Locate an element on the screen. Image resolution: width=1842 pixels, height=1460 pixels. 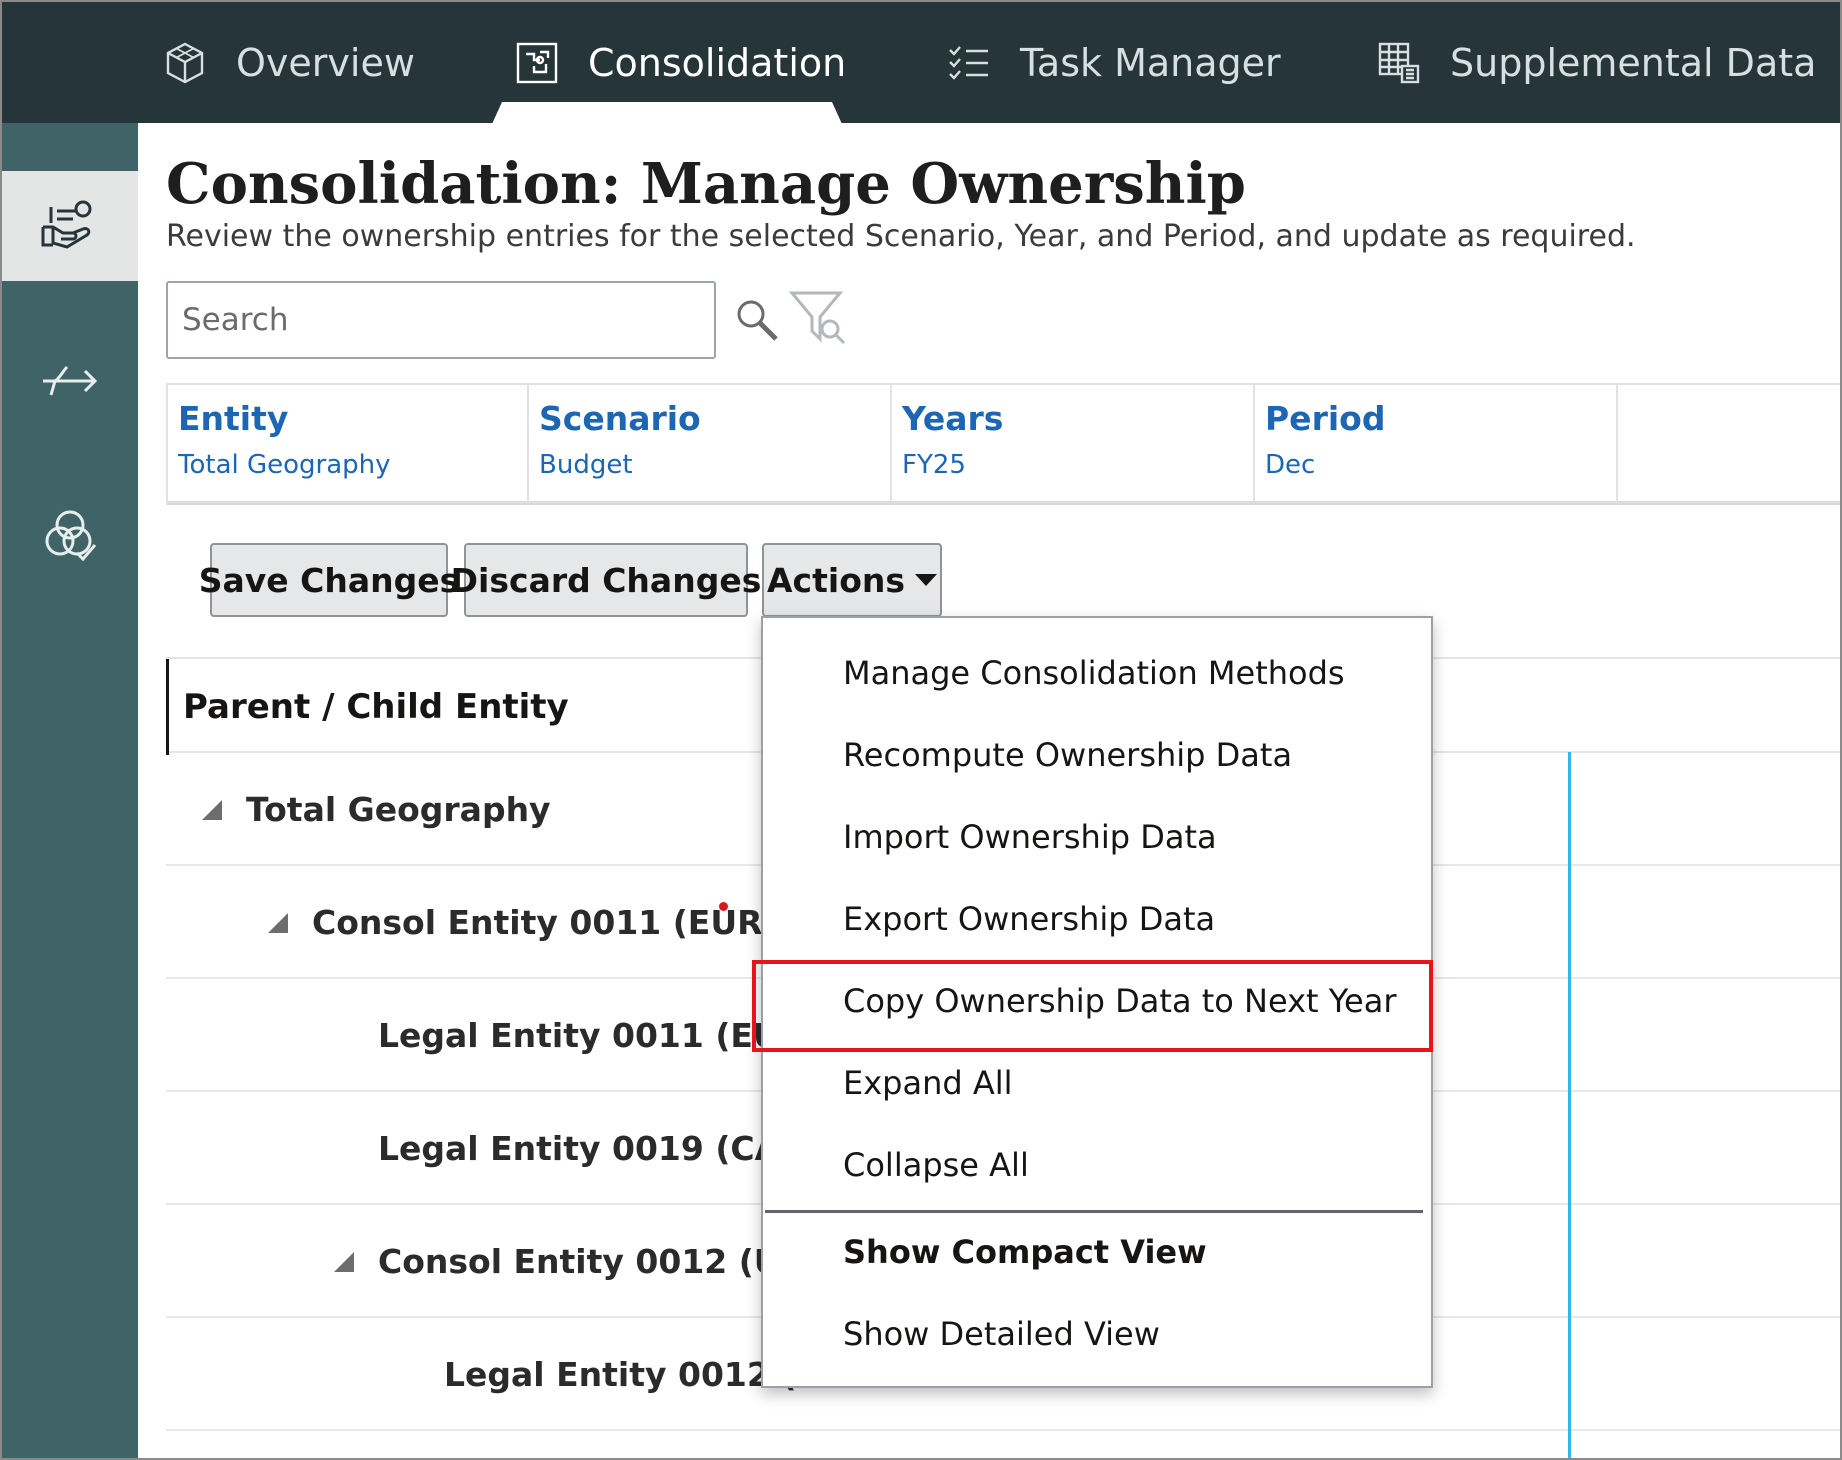
pov-value: FY25 is located at coordinates (1072, 465).